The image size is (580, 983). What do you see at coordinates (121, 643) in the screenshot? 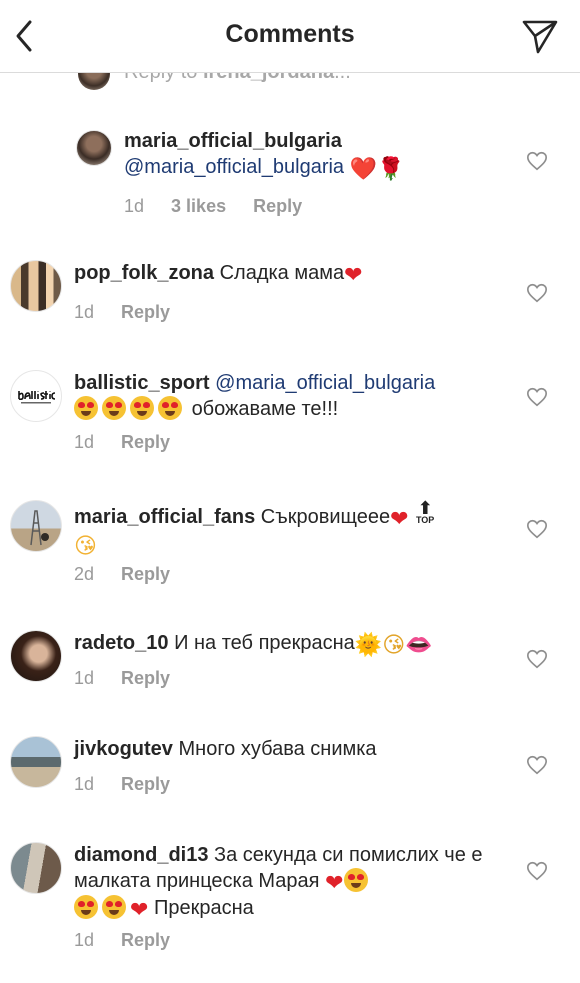
I see `comment-username: radeto_10` at bounding box center [121, 643].